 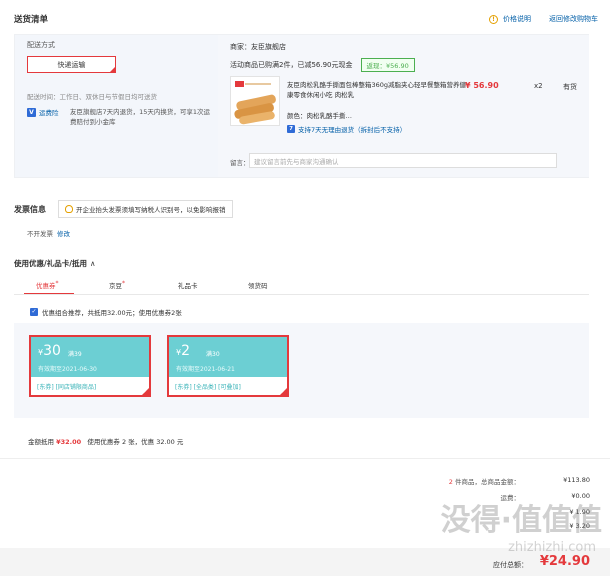 I want to click on info-icon: !, so click(x=493, y=19).